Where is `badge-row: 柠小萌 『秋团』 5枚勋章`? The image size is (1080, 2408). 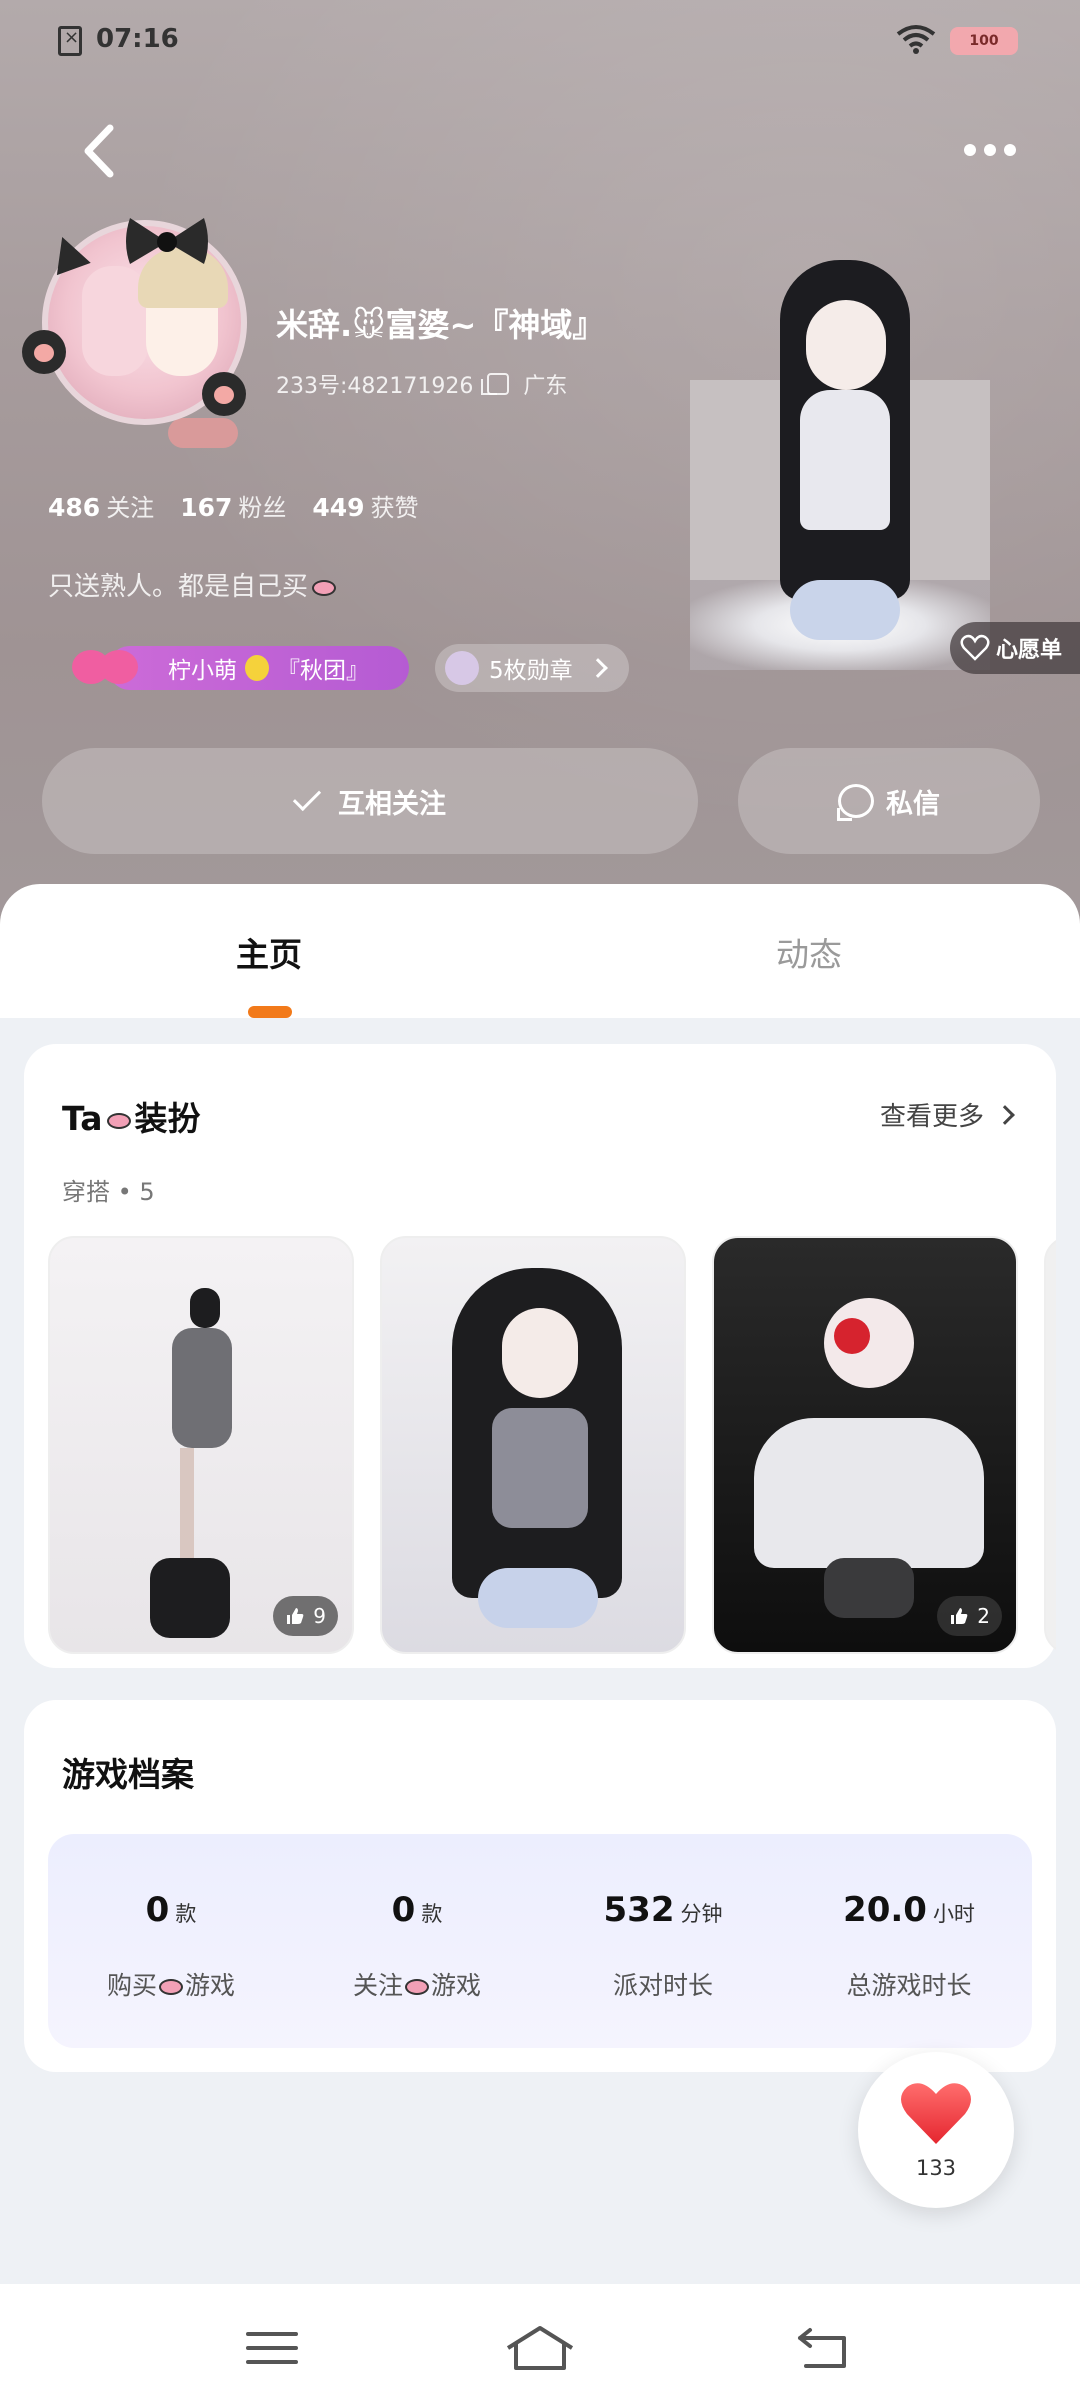
badge-row: 柠小萌 『秋团』 5枚勋章 is located at coordinates (338, 668).